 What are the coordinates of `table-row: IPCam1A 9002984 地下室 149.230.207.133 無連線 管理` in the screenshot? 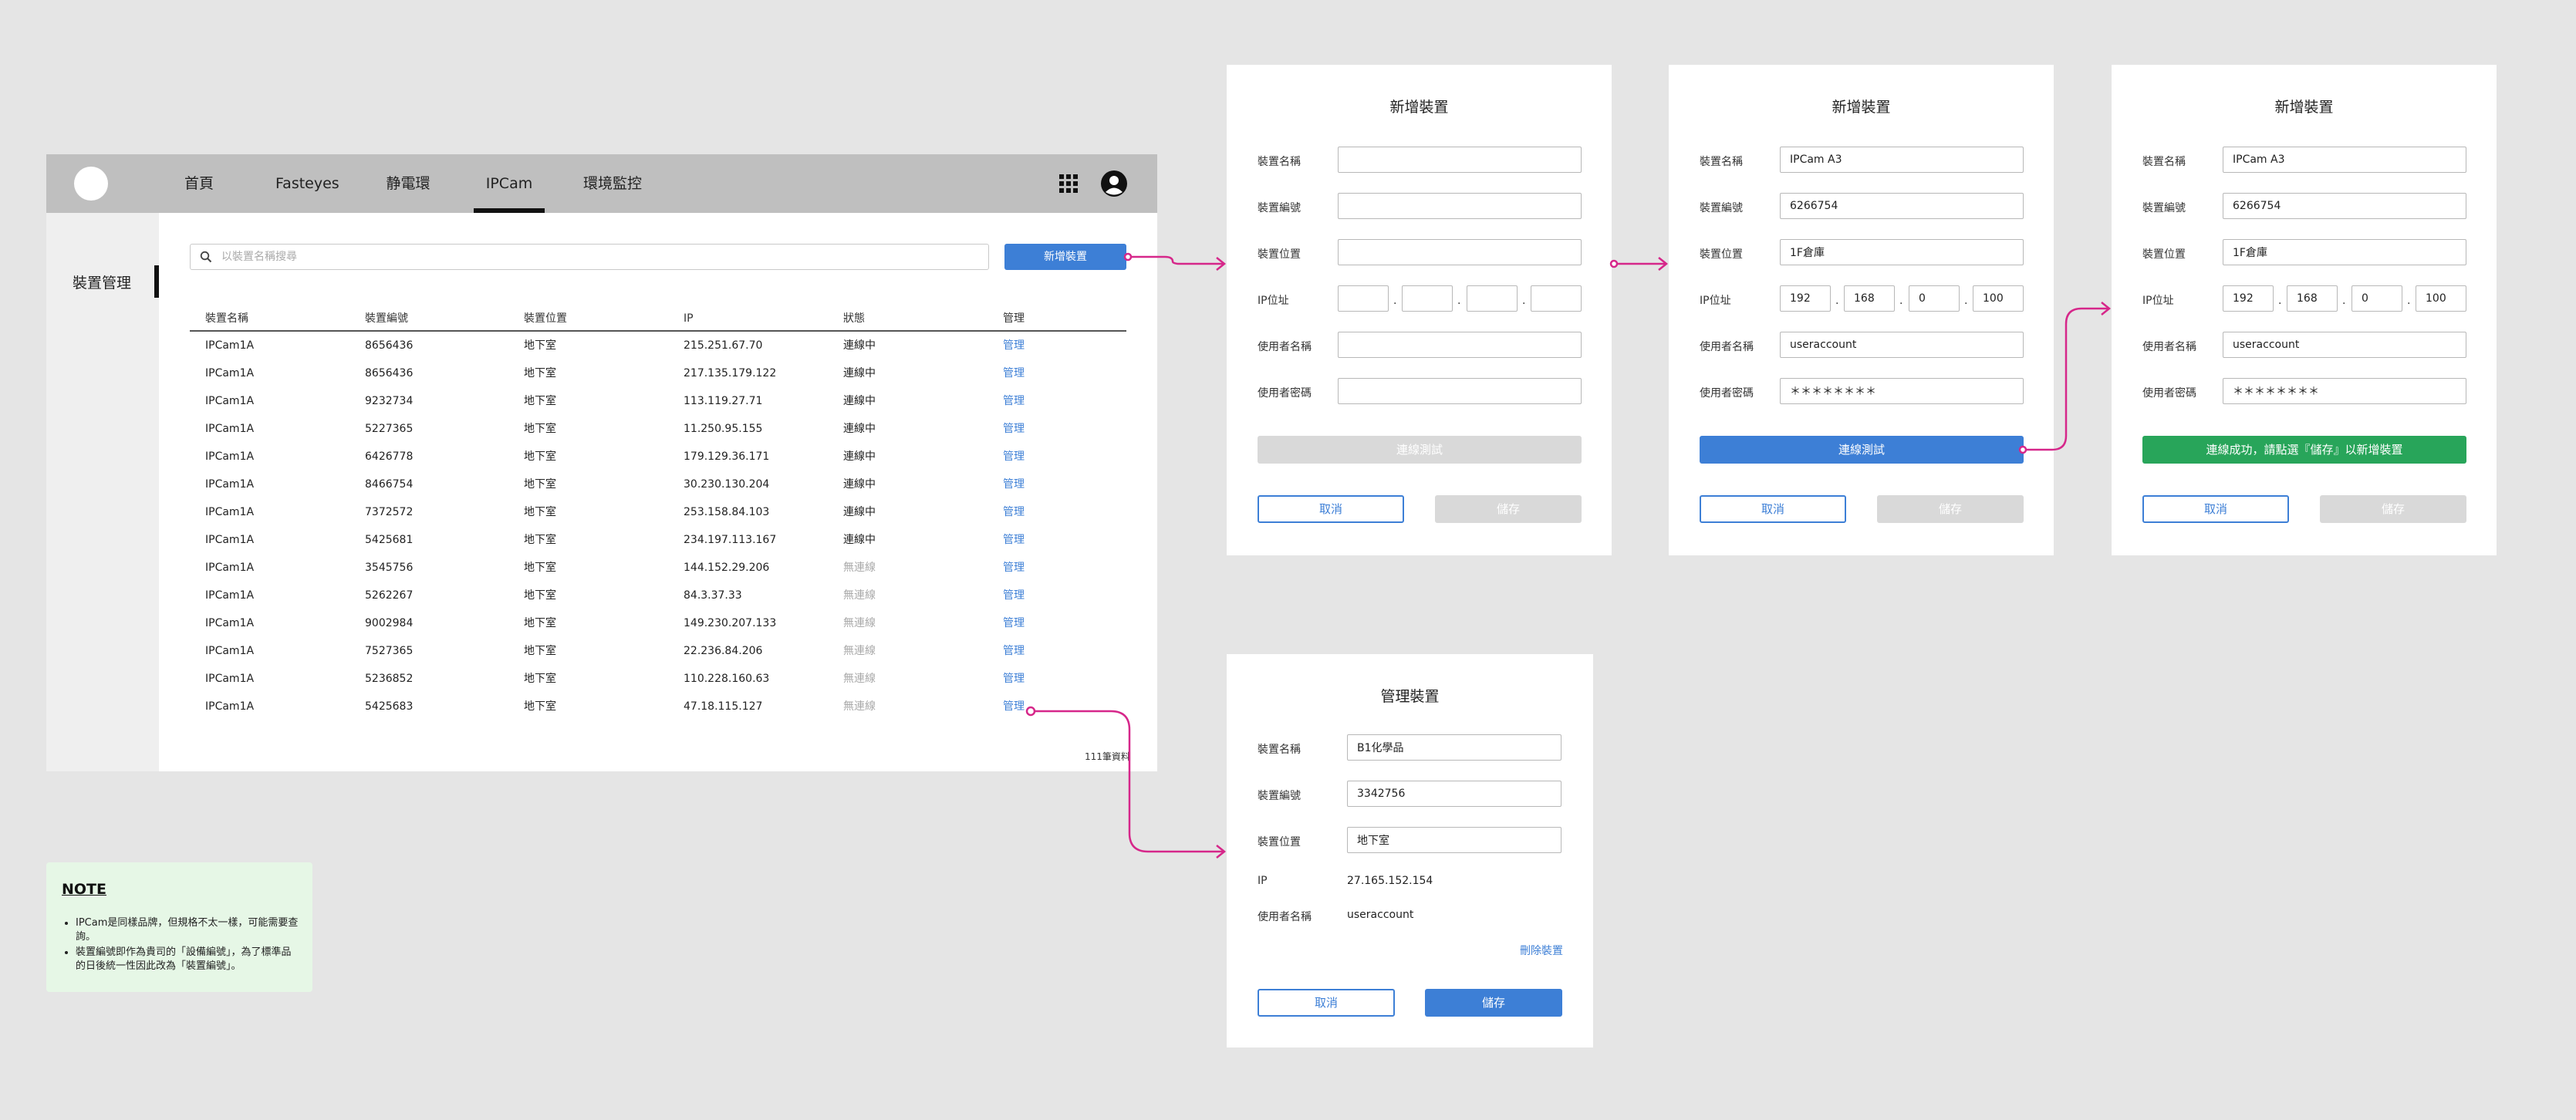 It's located at (658, 623).